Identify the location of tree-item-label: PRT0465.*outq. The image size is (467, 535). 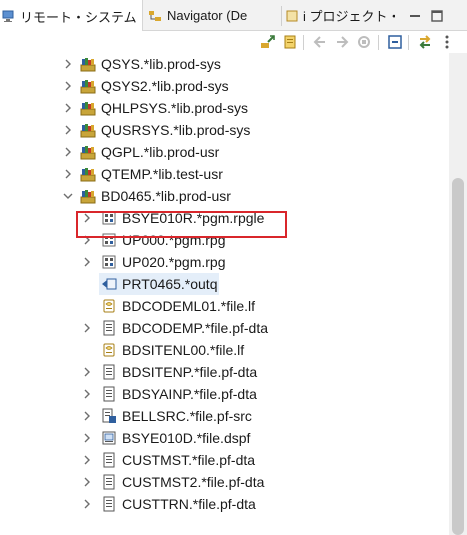
(170, 284).